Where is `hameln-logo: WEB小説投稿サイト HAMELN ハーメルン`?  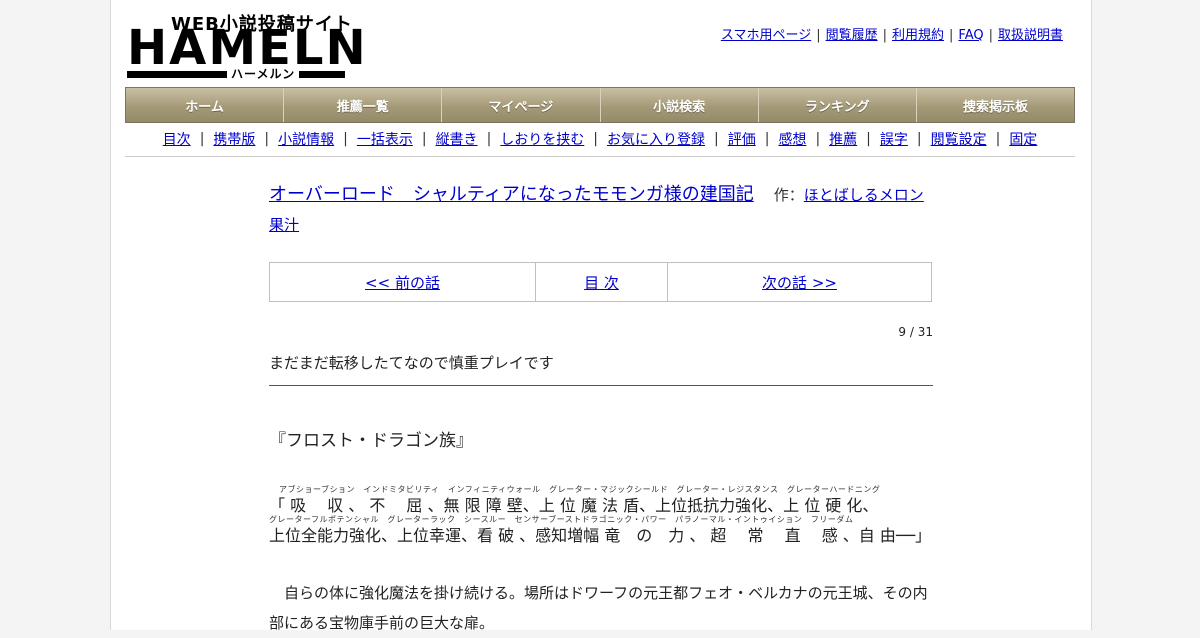 hameln-logo: WEB小説投稿サイト HAMELN ハーメルン is located at coordinates (246, 46).